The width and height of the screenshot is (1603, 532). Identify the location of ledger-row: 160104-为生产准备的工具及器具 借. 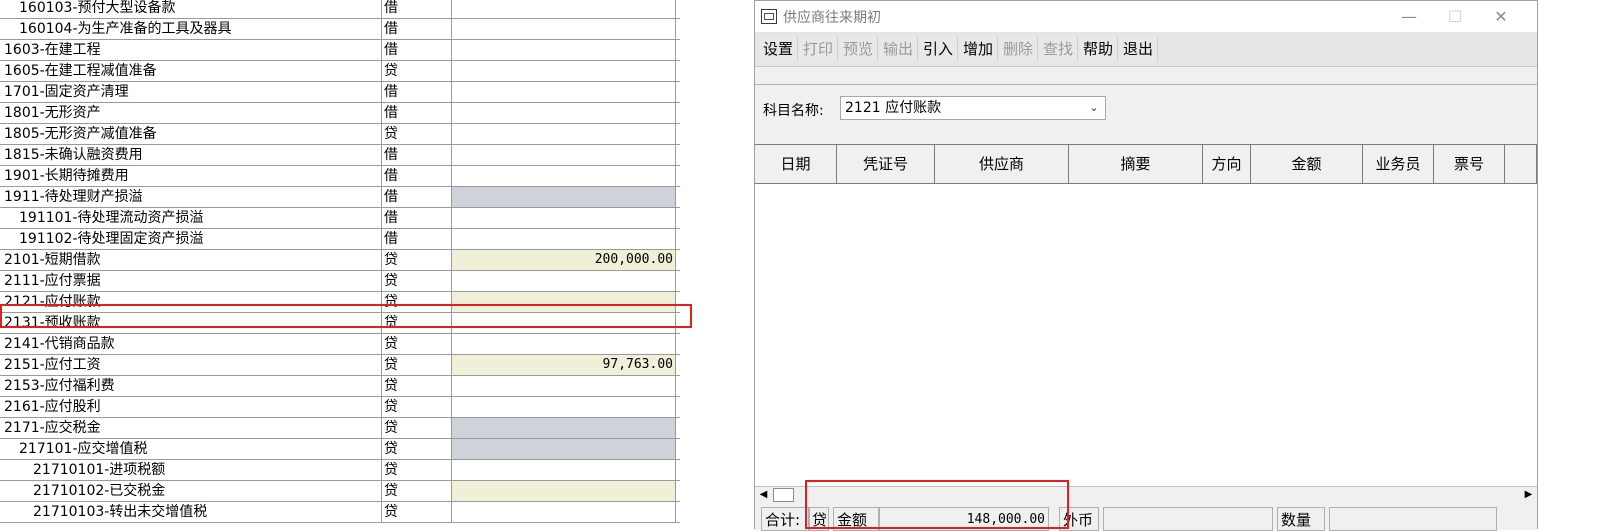
(340, 29).